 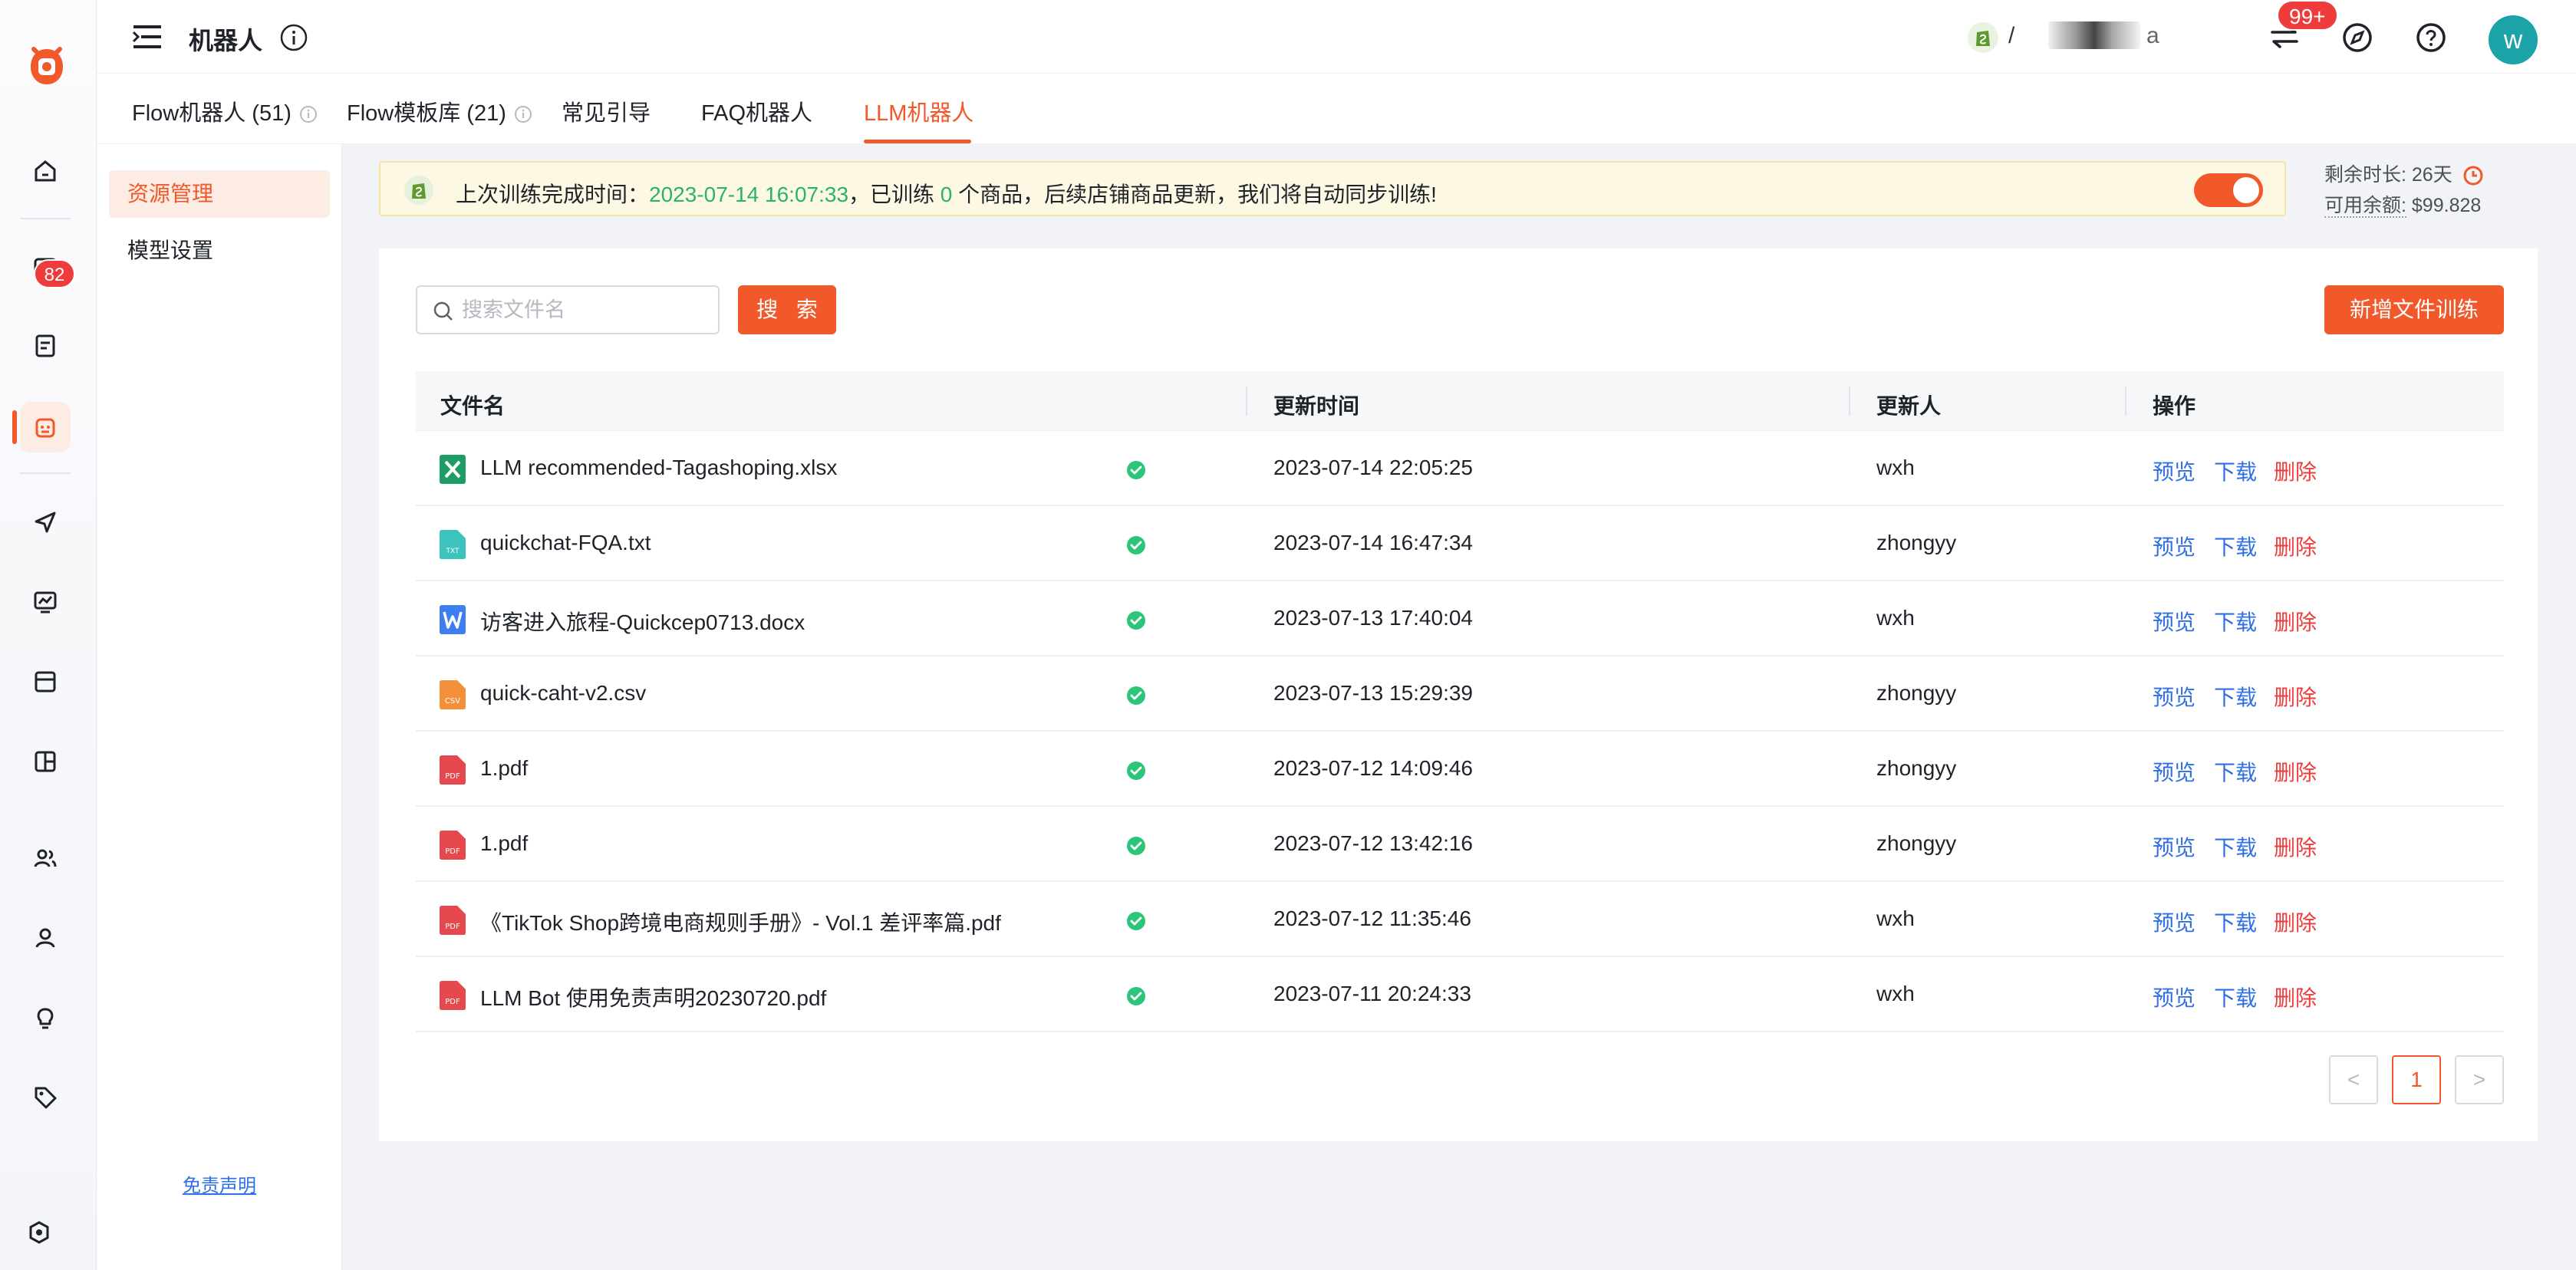 What do you see at coordinates (452, 920) in the screenshot?
I see `pdf-file-icon: PDF` at bounding box center [452, 920].